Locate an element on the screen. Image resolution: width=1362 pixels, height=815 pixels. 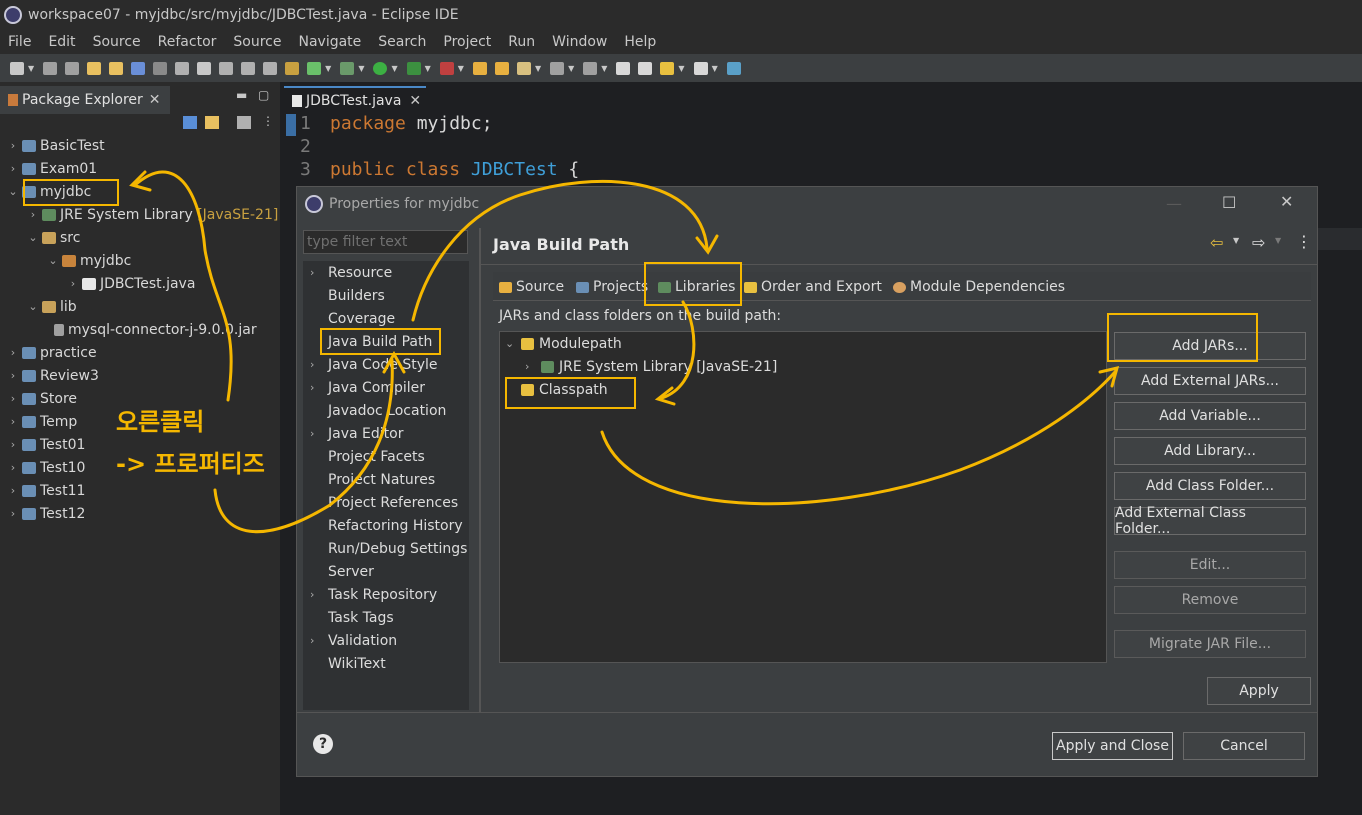
annotation-icon is located at coordinates (557, 68).